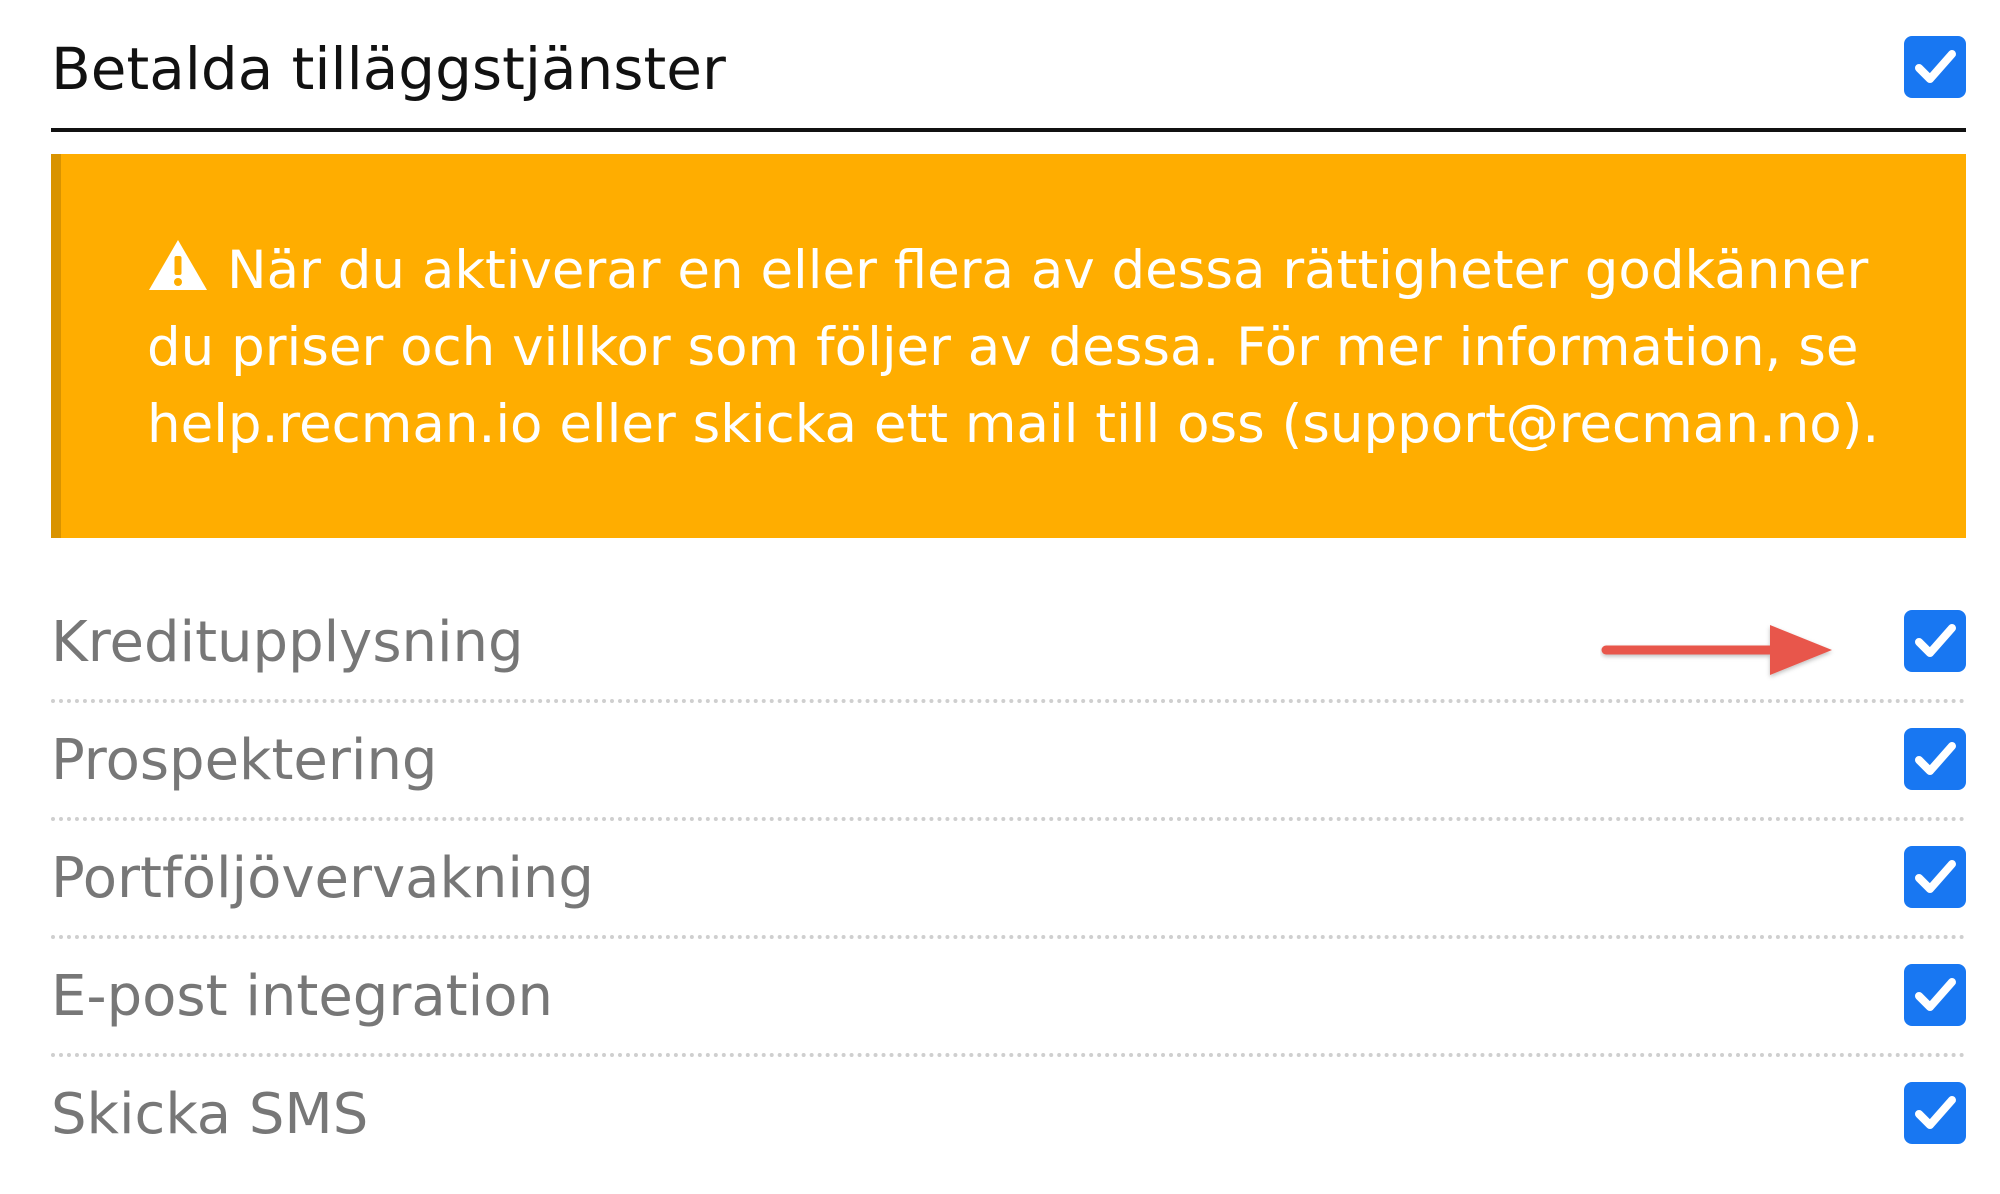 The height and width of the screenshot is (1194, 2000). I want to click on section-title: Betalda tilläggstjänster, so click(388, 69).